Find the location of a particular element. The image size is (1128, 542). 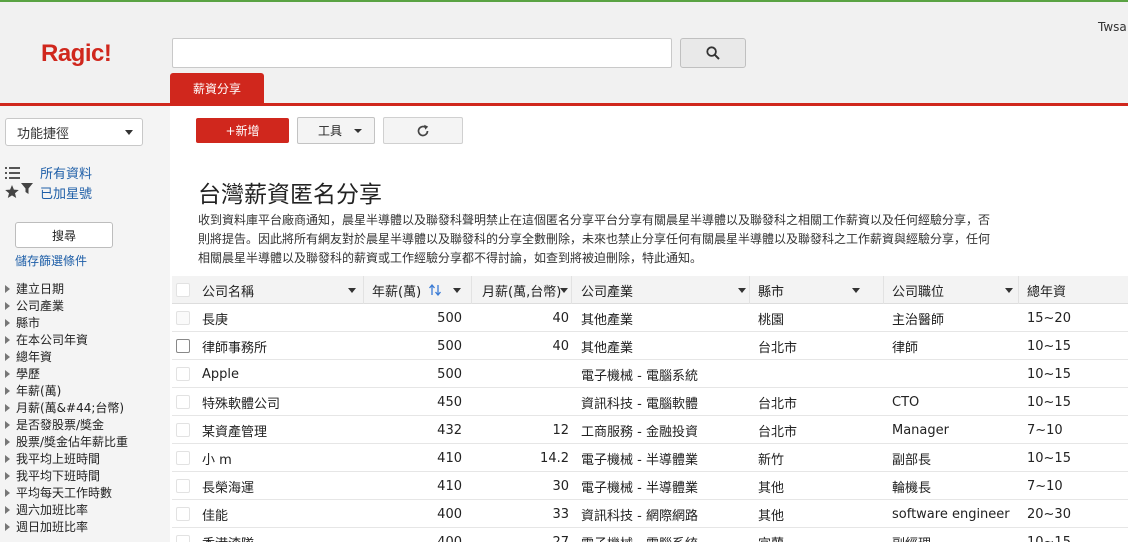

shortcut-dropdown: 功能捷徑 is located at coordinates (74, 132).